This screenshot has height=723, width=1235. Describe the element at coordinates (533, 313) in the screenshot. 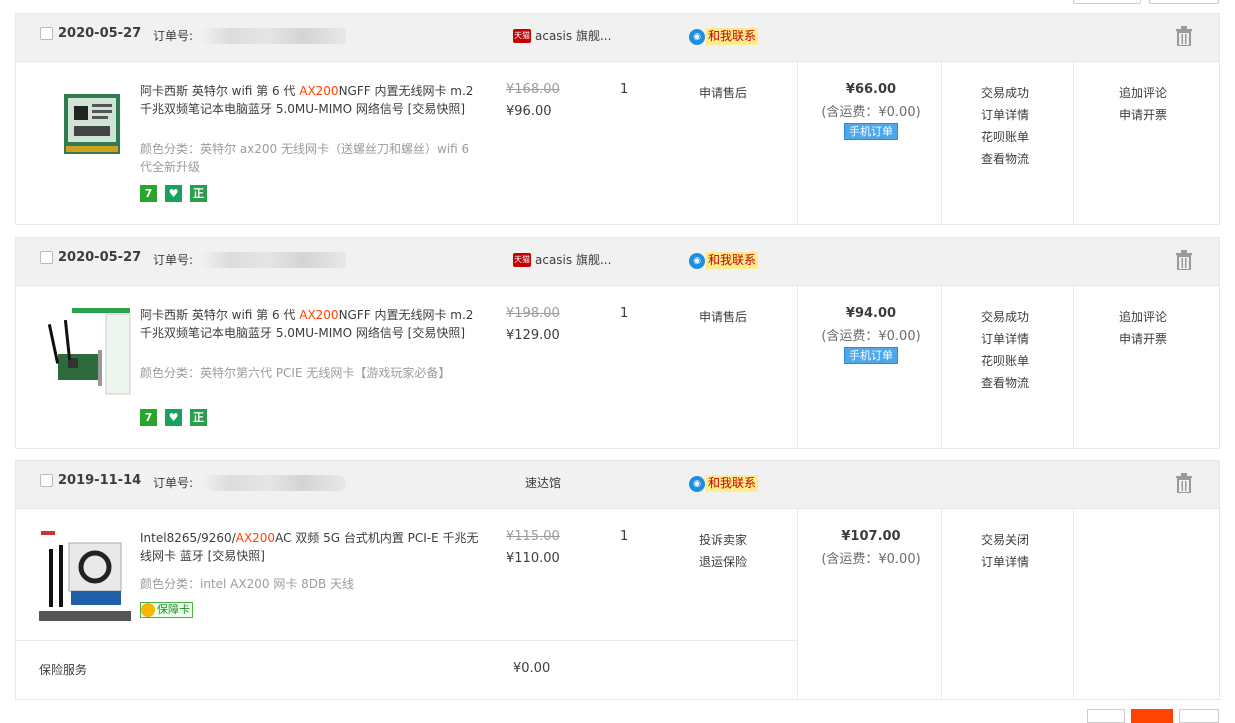

I see `original-price: ¥198.00` at that location.